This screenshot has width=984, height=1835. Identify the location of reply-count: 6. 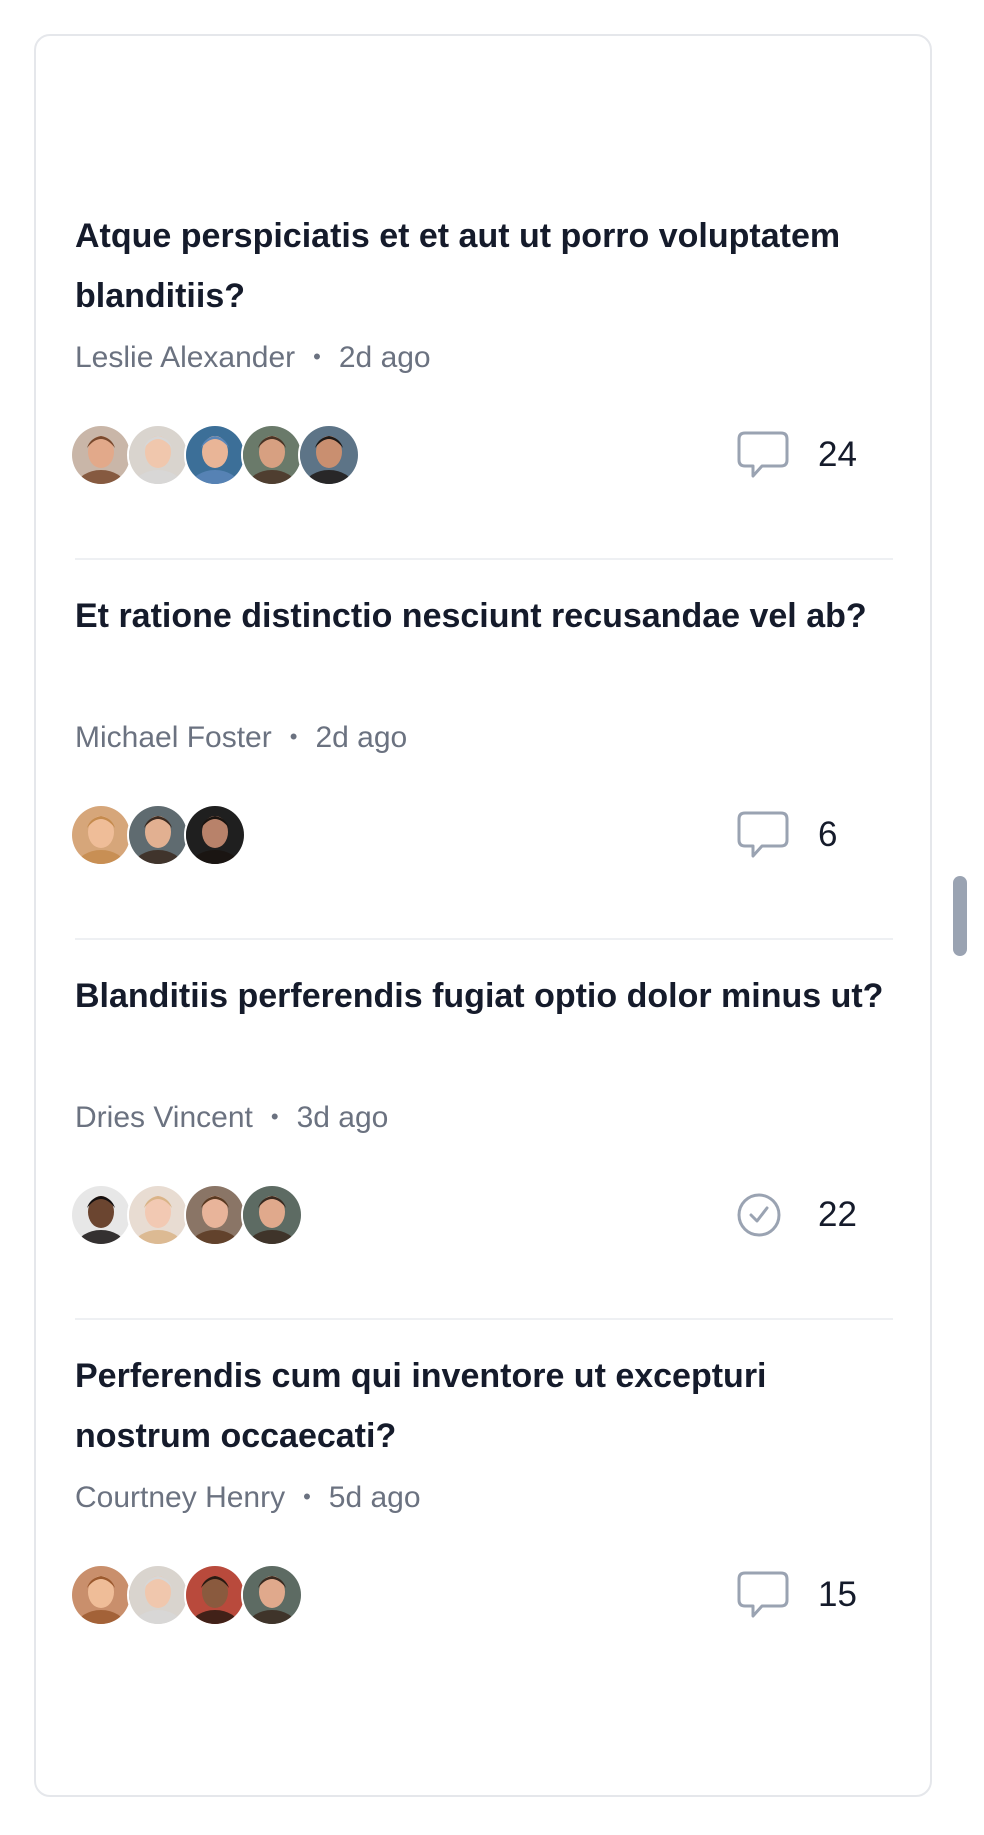
(786, 835).